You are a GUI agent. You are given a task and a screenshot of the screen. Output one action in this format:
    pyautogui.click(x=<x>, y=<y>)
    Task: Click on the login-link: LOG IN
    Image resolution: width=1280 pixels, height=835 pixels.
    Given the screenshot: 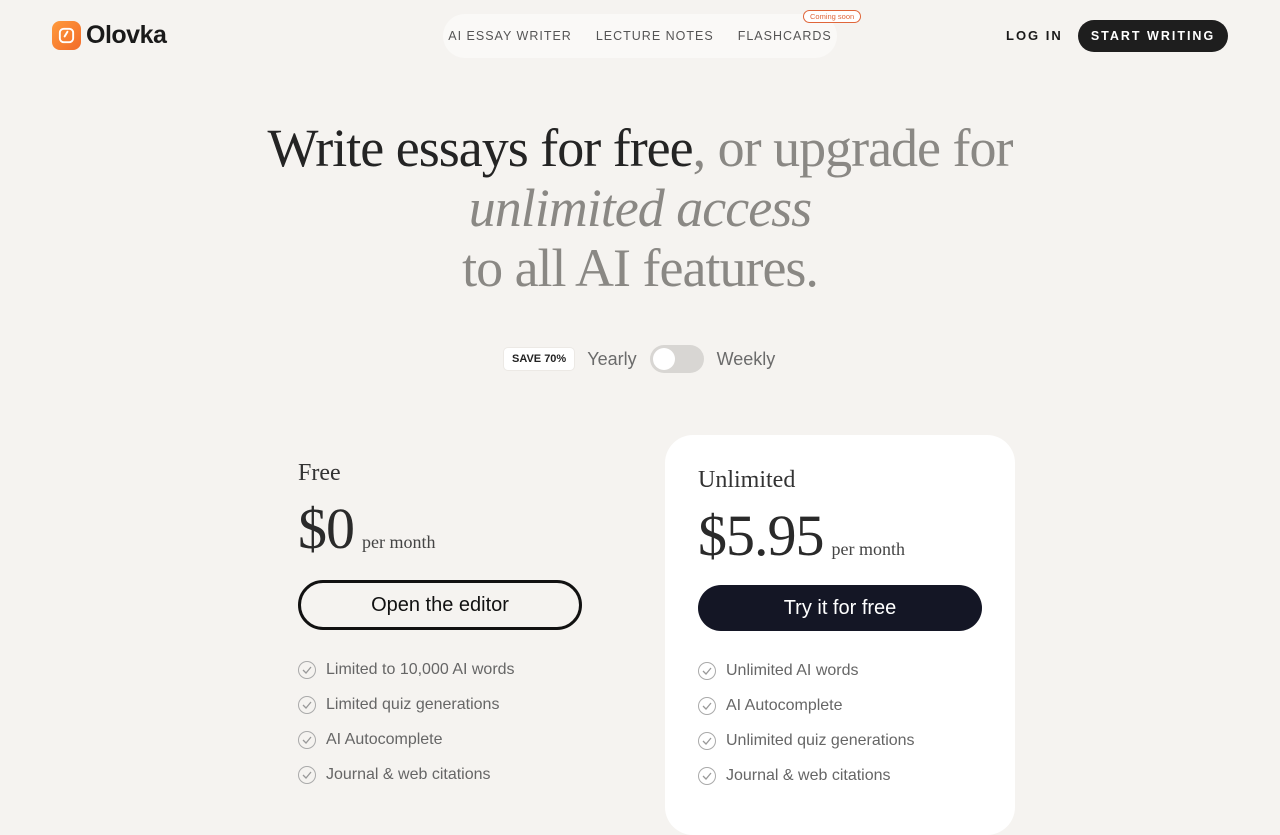 What is the action you would take?
    pyautogui.click(x=1034, y=35)
    